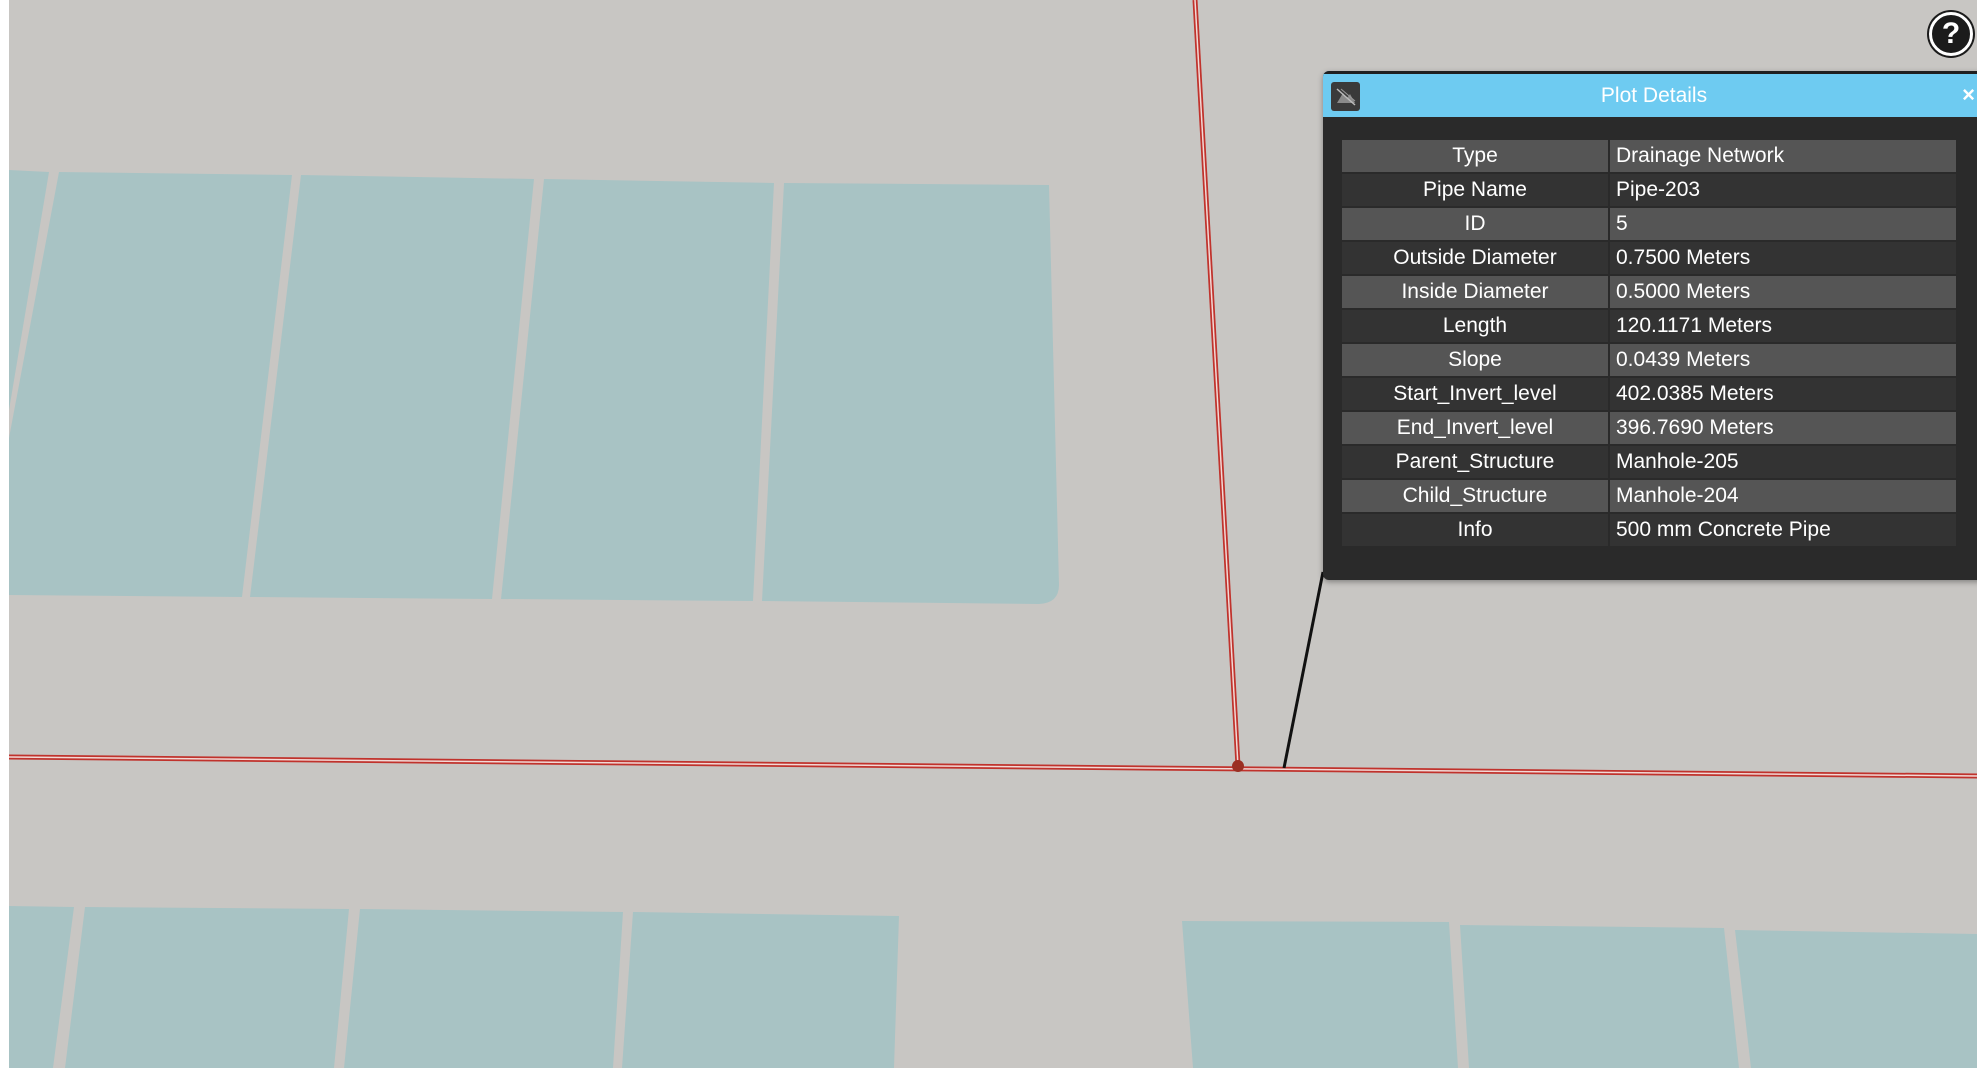  Describe the element at coordinates (1783, 428) in the screenshot. I see `row-value: 396.7690 Meters` at that location.